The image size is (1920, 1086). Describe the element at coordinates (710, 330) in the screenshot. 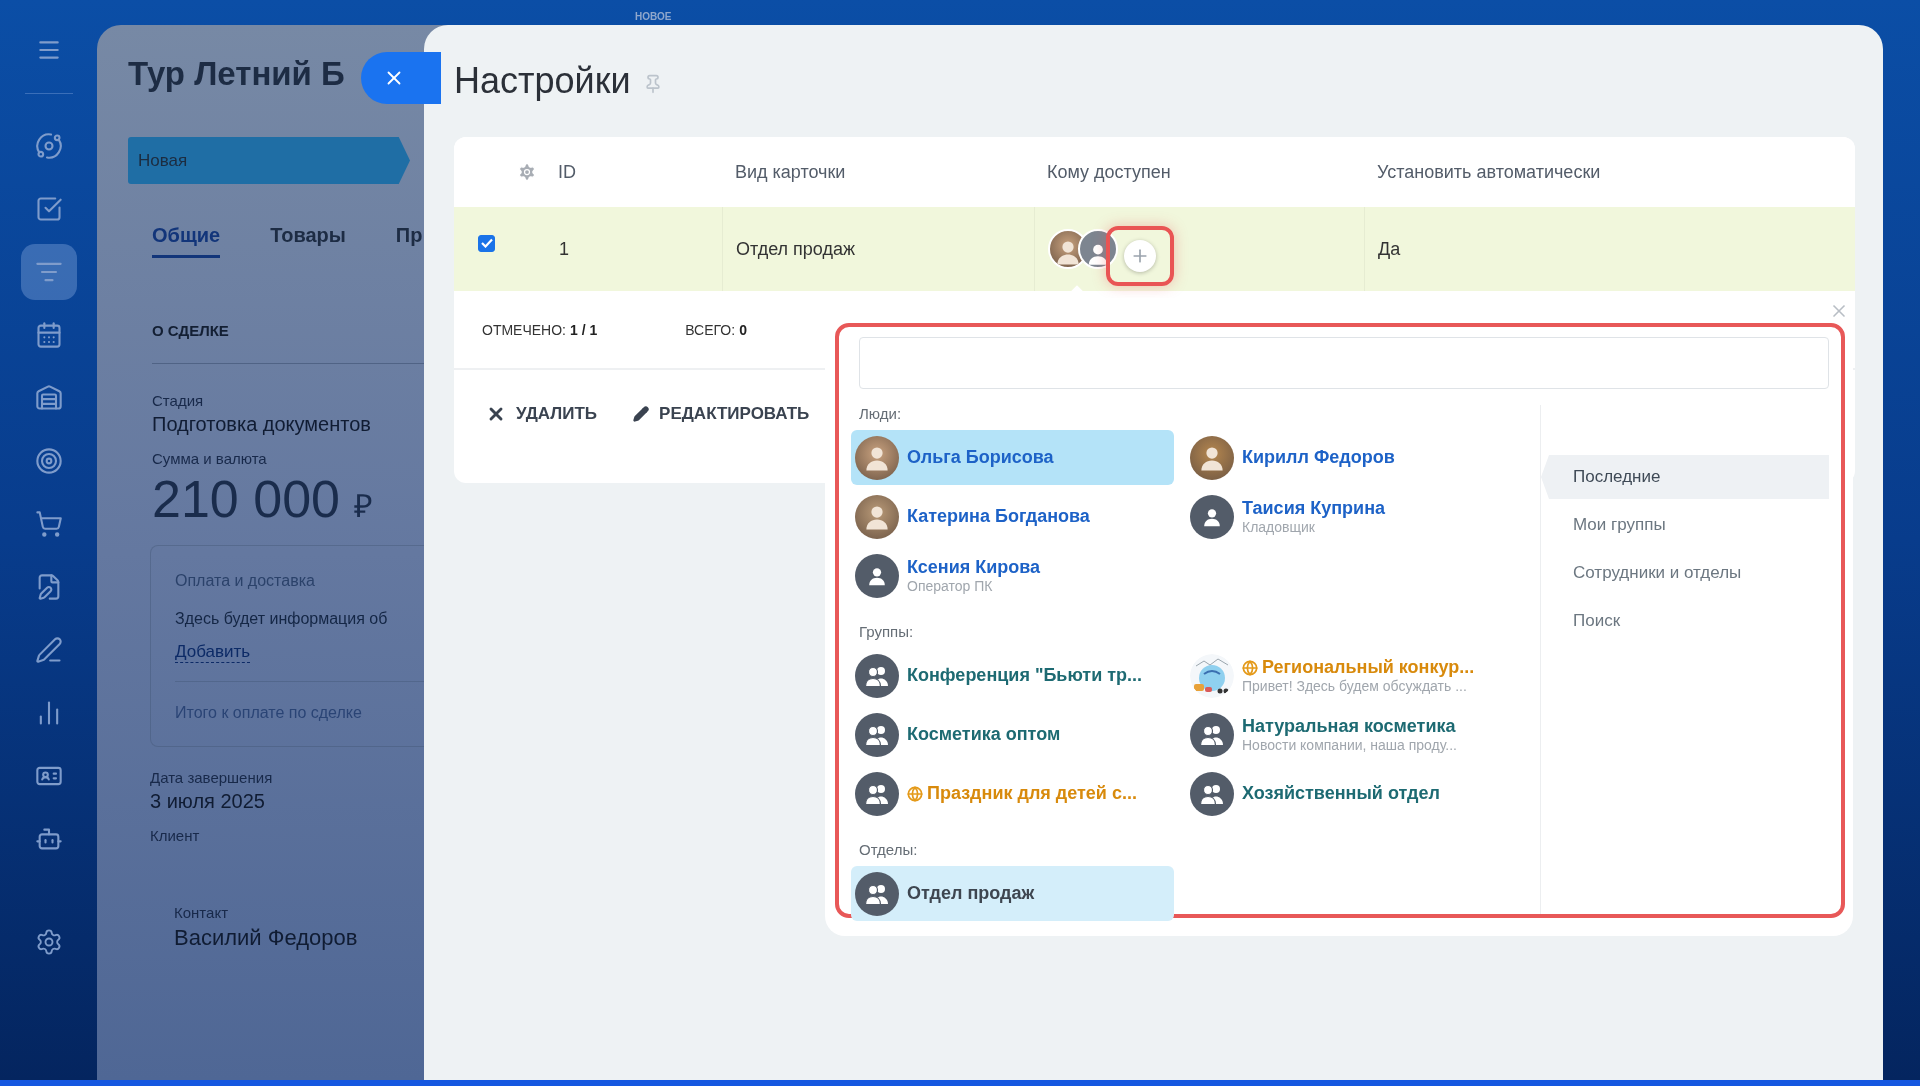

I see `total-label: ВСЕГО:` at that location.